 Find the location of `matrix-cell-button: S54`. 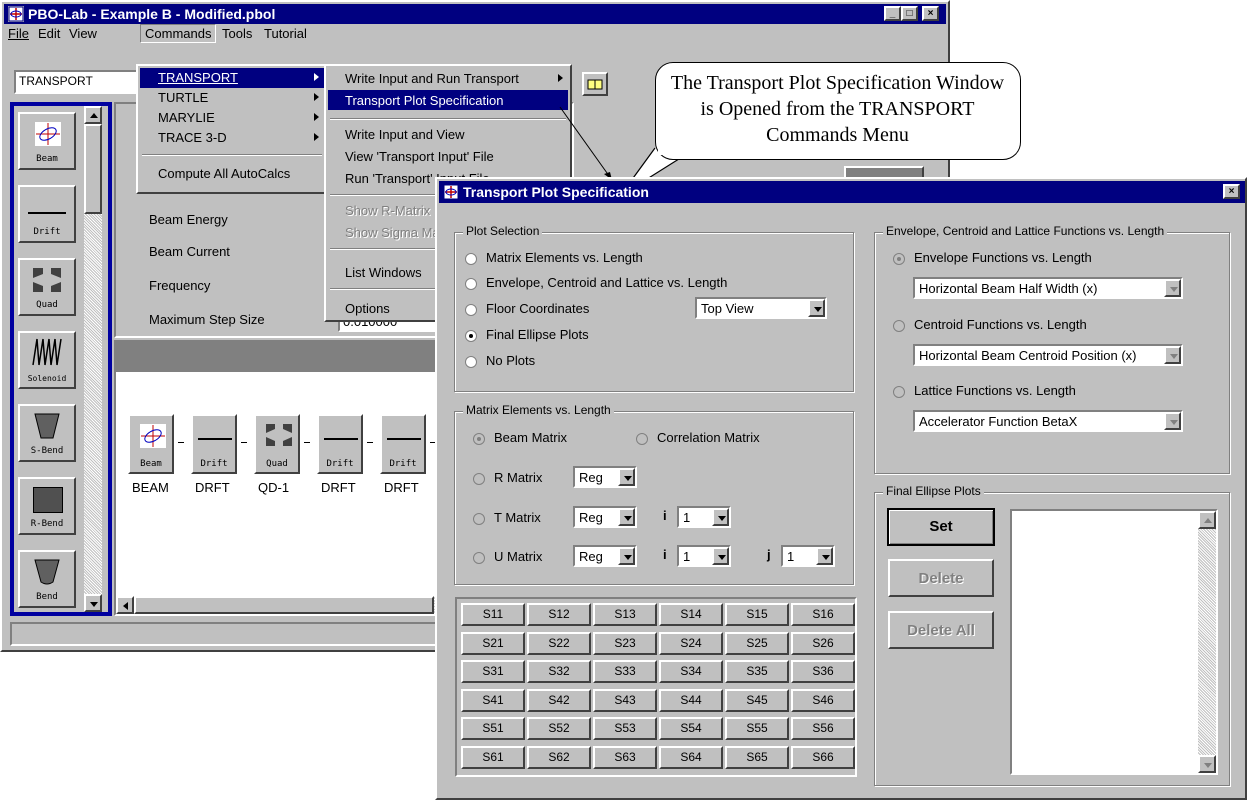

matrix-cell-button: S54 is located at coordinates (691, 728).